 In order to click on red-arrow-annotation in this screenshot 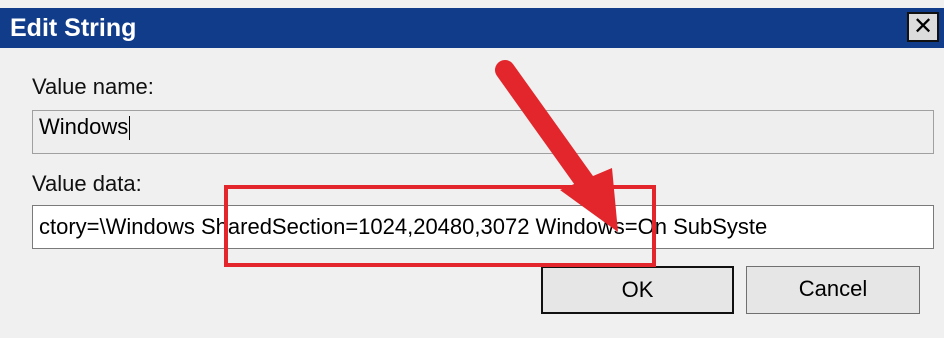, I will do `click(556, 146)`.